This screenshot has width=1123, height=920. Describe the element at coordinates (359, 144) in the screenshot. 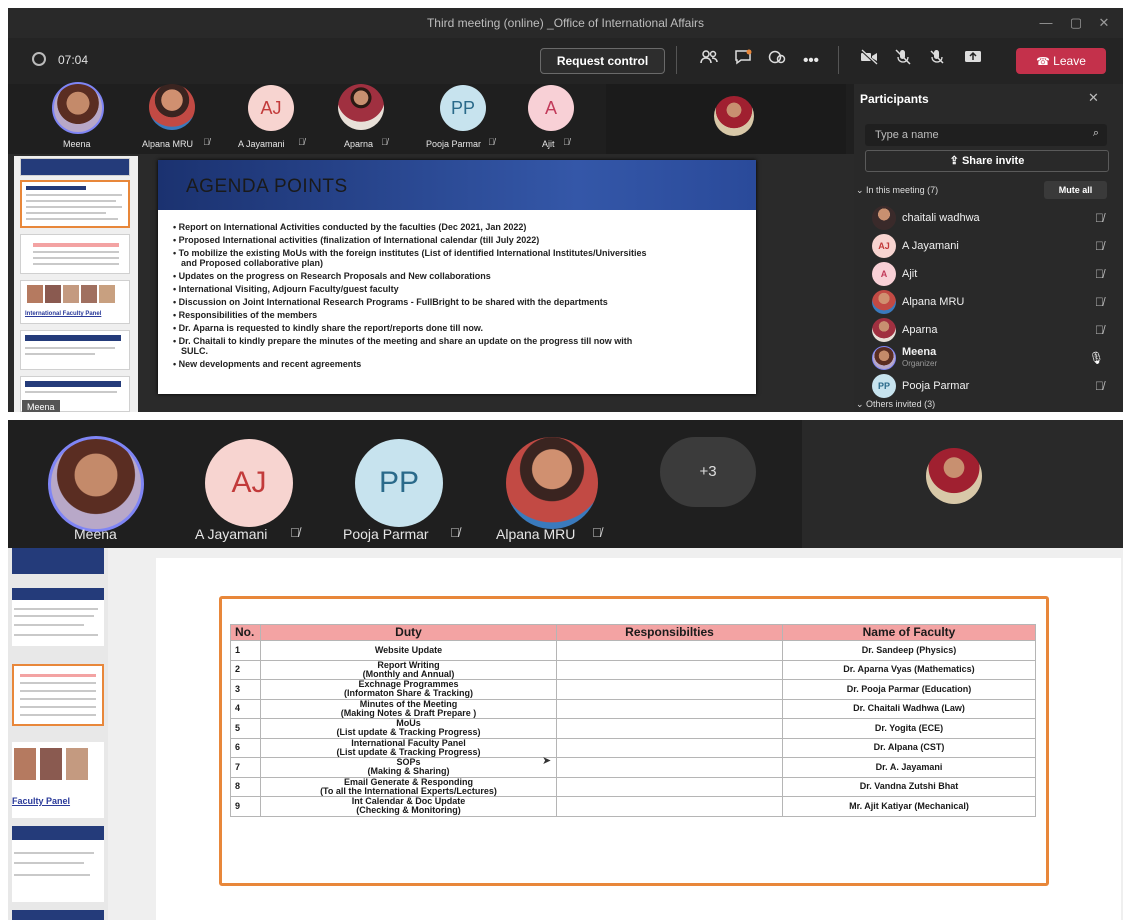

I see `participant-name: Aparna` at that location.